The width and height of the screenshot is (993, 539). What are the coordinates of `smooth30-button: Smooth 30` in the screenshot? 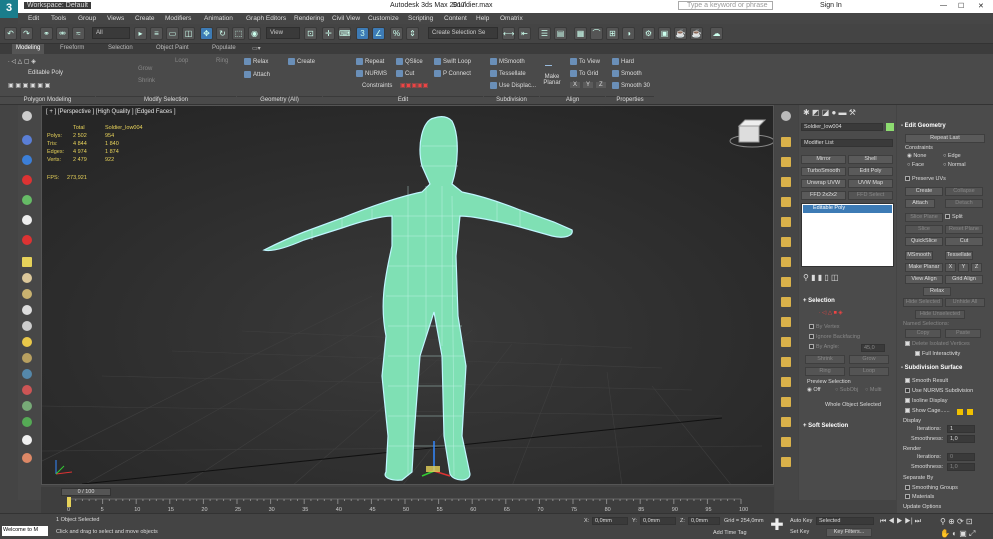 It's located at (631, 85).